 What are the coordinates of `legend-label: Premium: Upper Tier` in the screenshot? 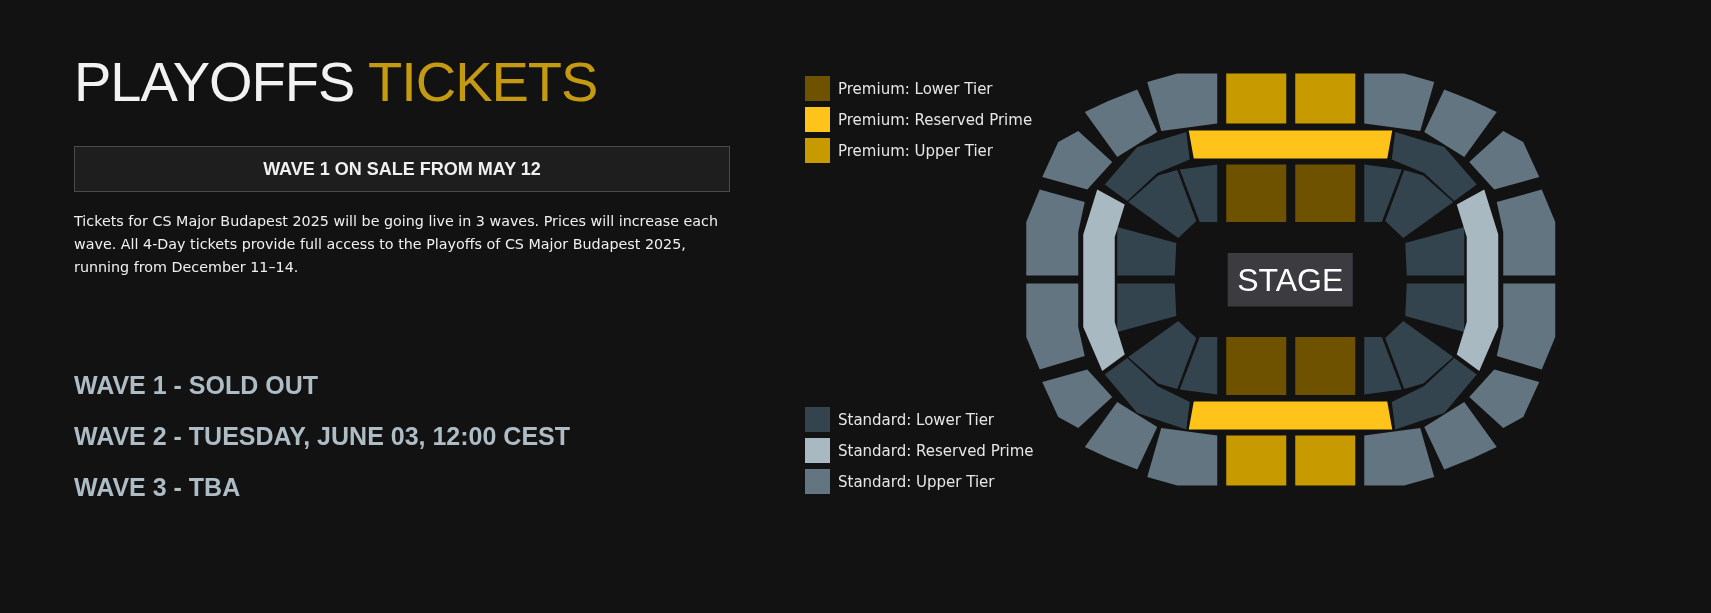 It's located at (916, 150).